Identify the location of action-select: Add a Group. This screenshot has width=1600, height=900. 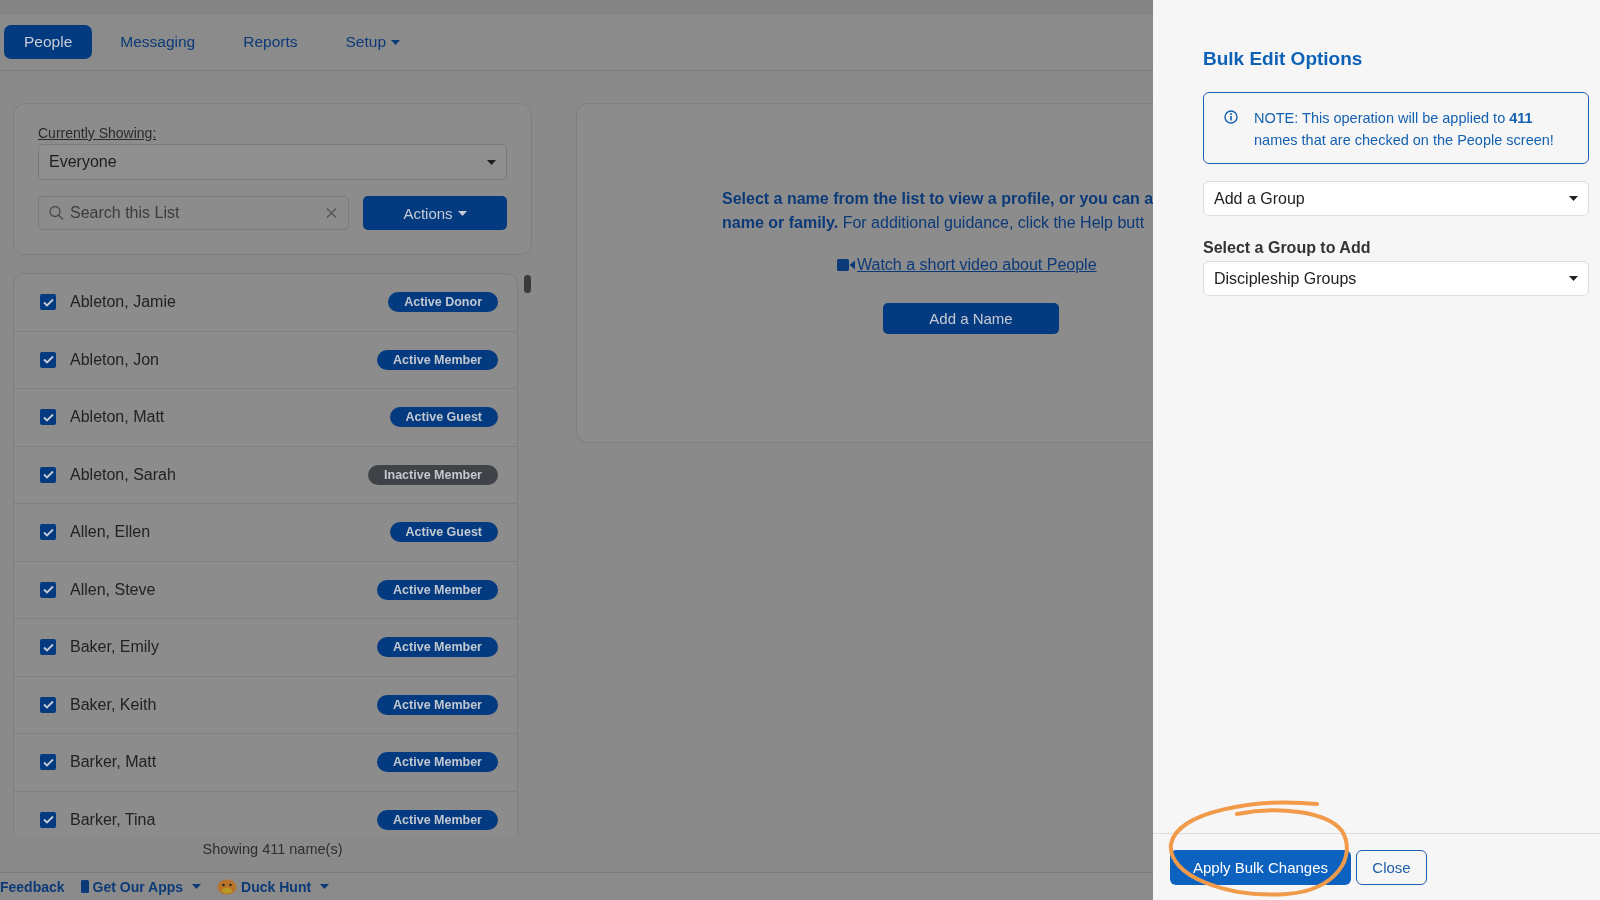
(1396, 198).